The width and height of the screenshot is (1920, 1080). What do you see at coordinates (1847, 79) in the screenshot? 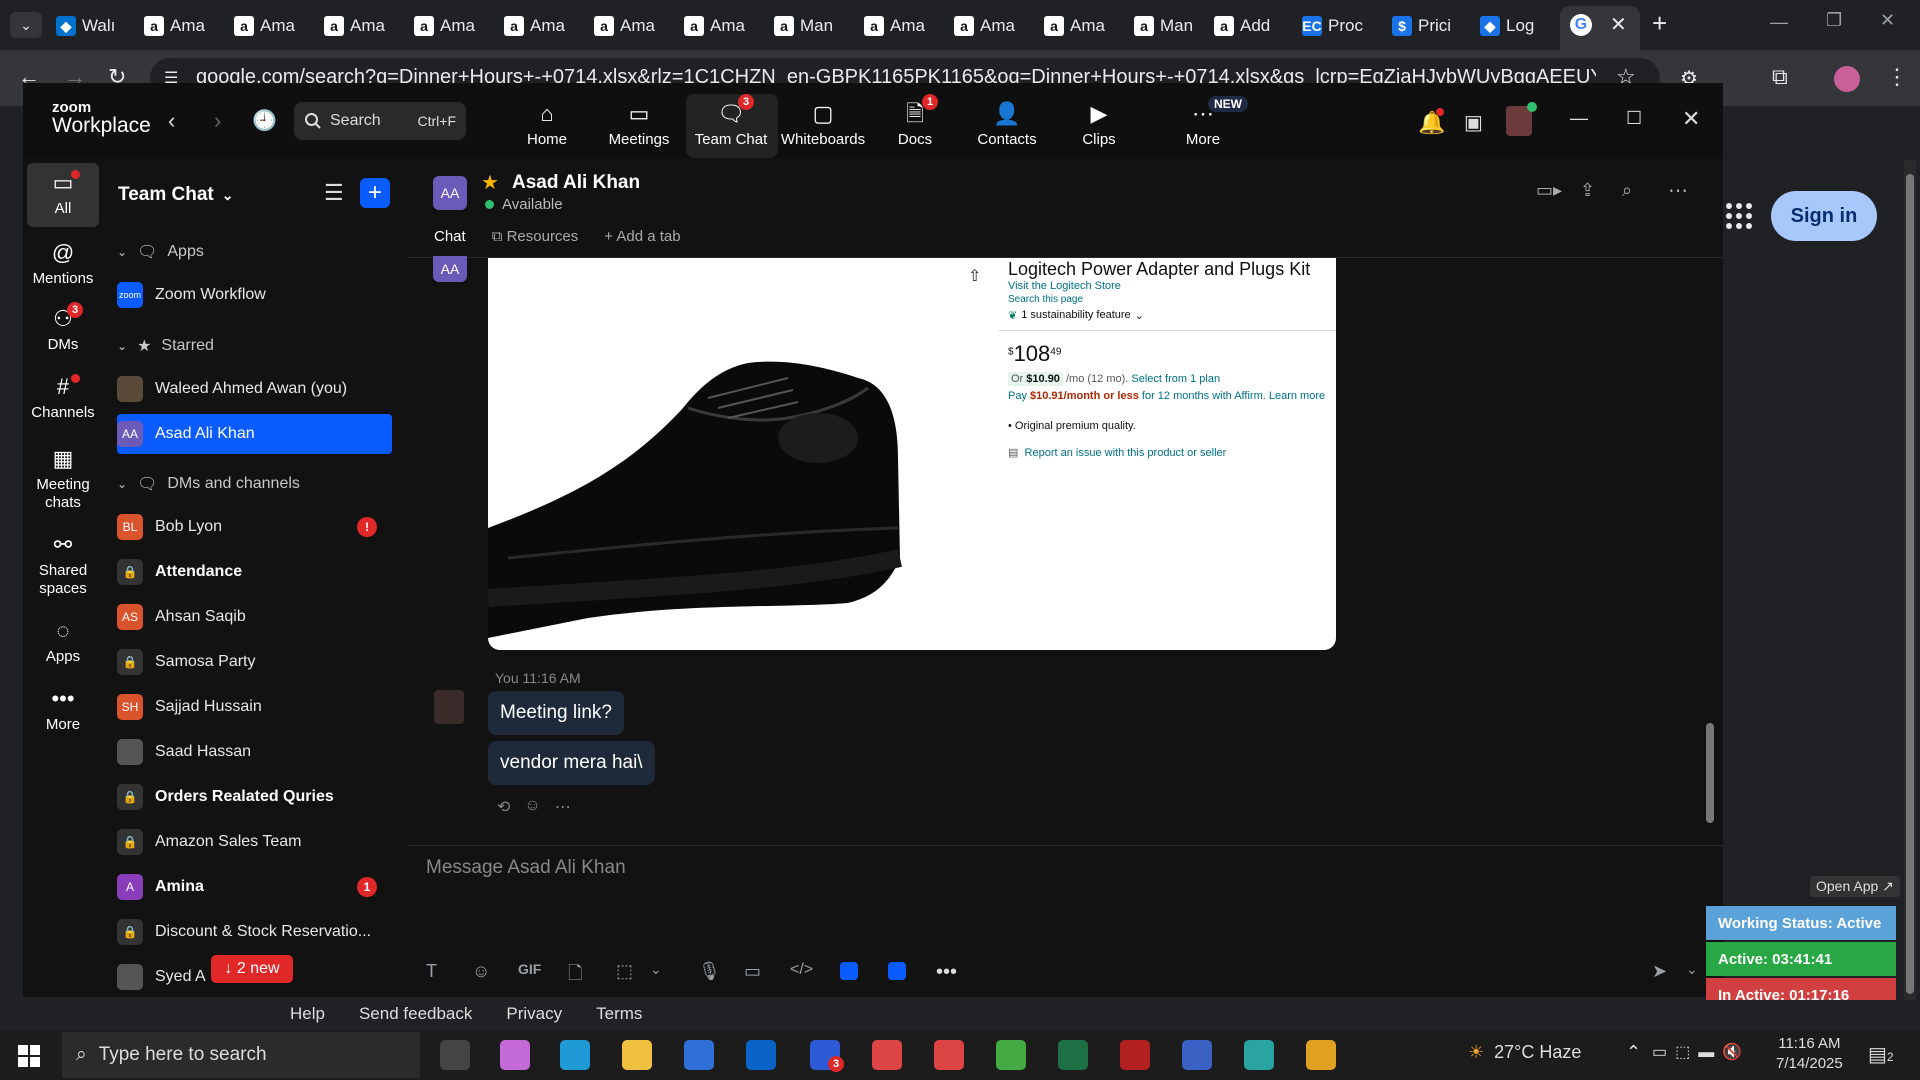
I see `profile-avatar` at bounding box center [1847, 79].